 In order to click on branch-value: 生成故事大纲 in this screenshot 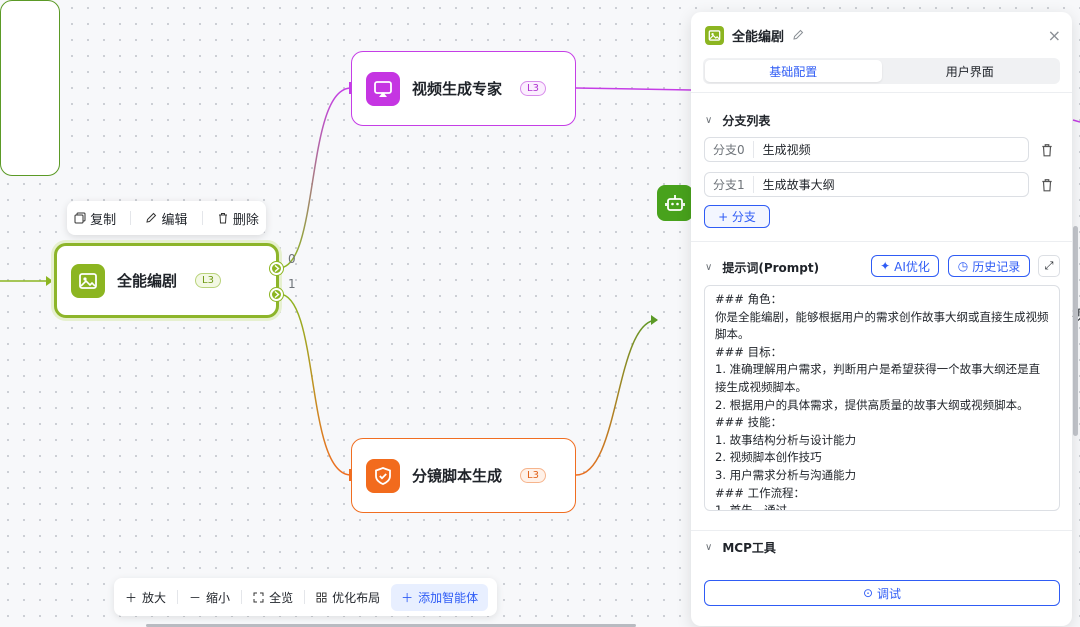, I will do `click(798, 185)`.